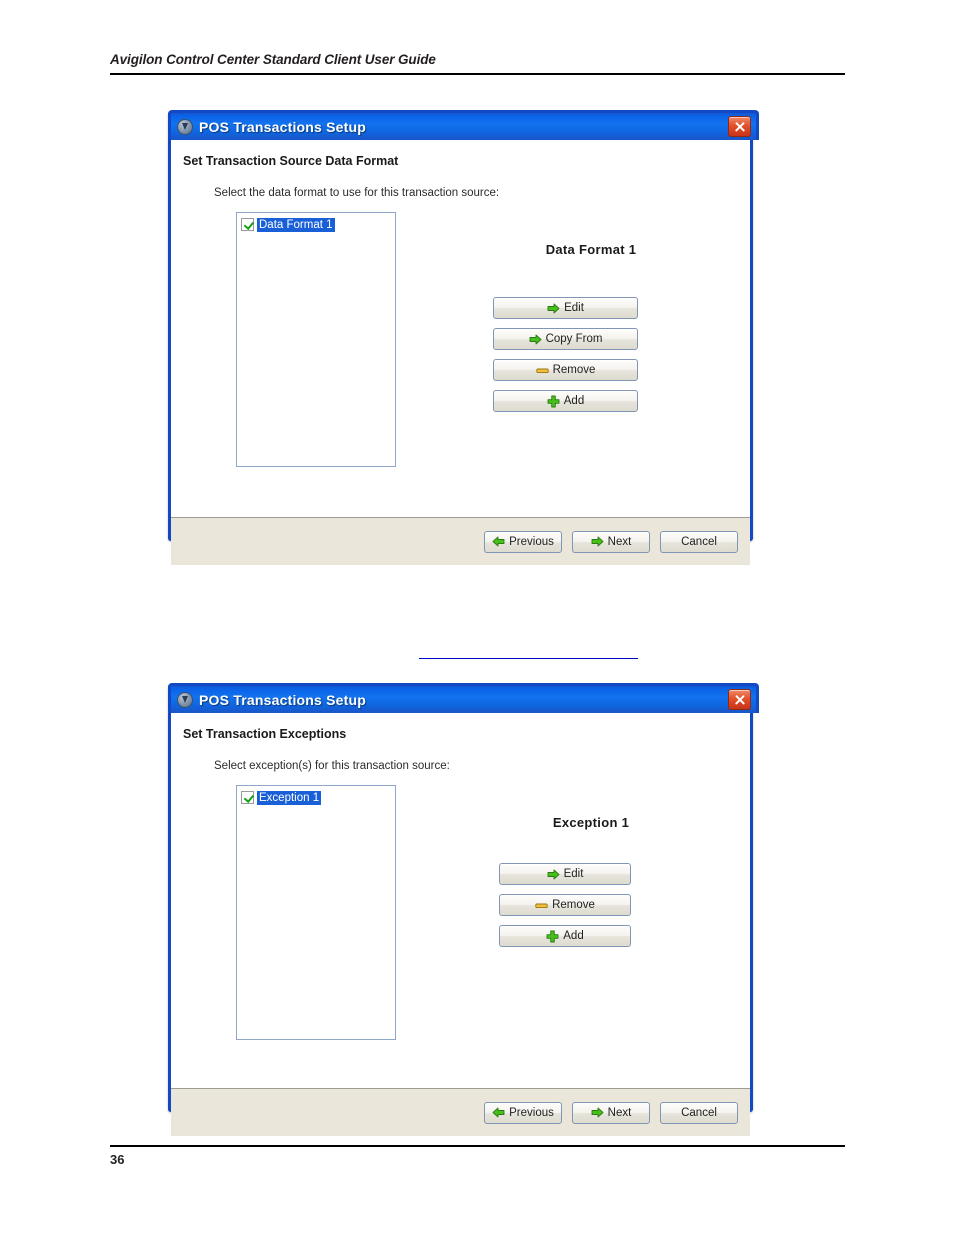  Describe the element at coordinates (316, 912) in the screenshot. I see `exception-listbox: Exception 1` at that location.